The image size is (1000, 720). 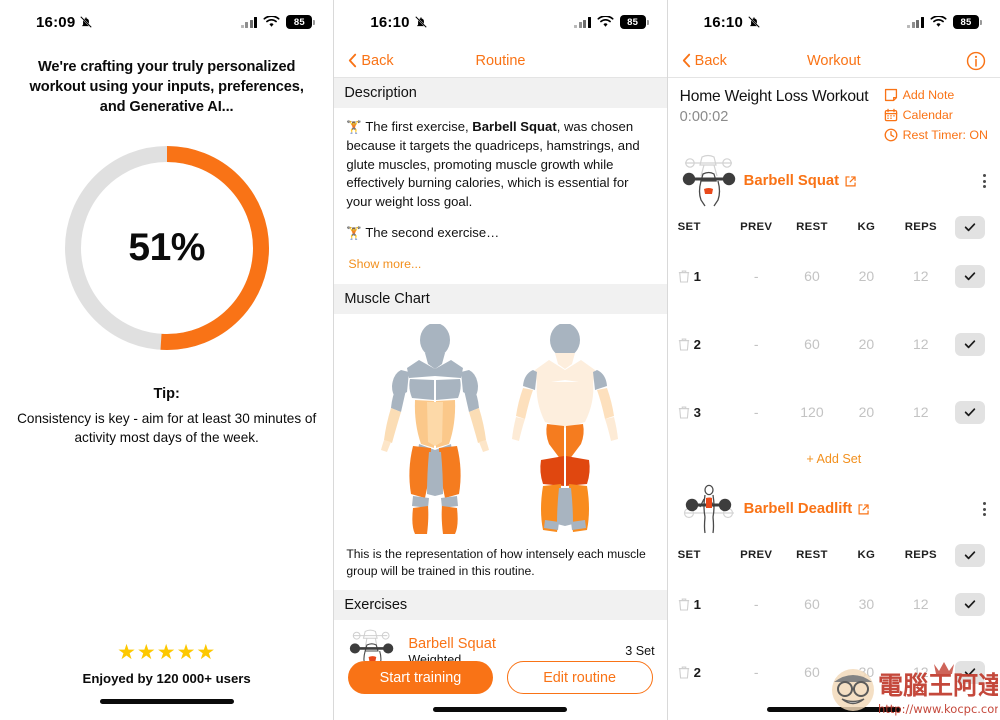 What do you see at coordinates (500, 605) in the screenshot?
I see `section-header-exercises: Exercises` at bounding box center [500, 605].